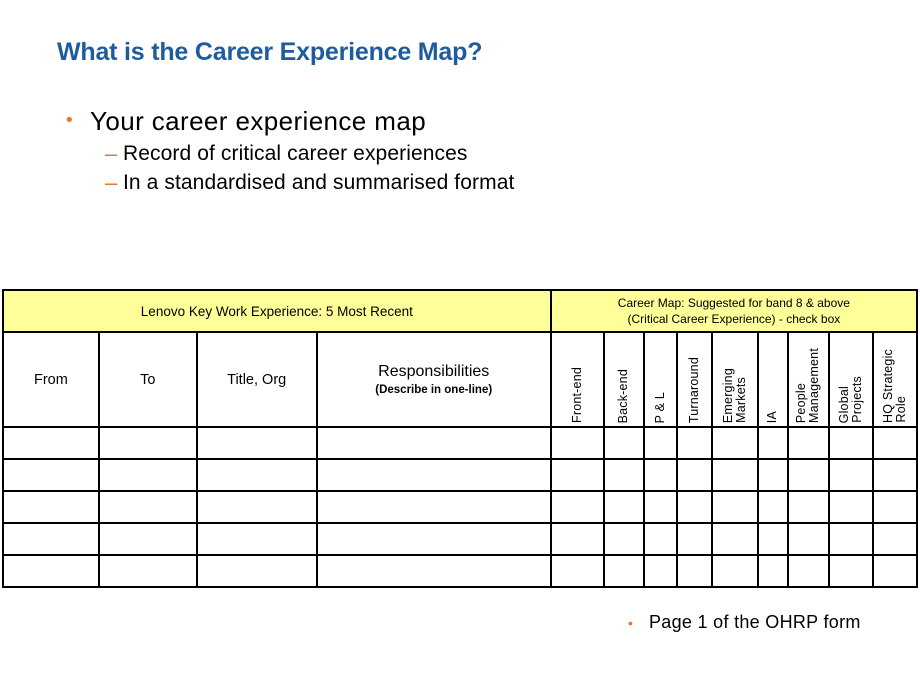  What do you see at coordinates (319, 182) in the screenshot?
I see `list-item-label: In a standardised and summarised format` at bounding box center [319, 182].